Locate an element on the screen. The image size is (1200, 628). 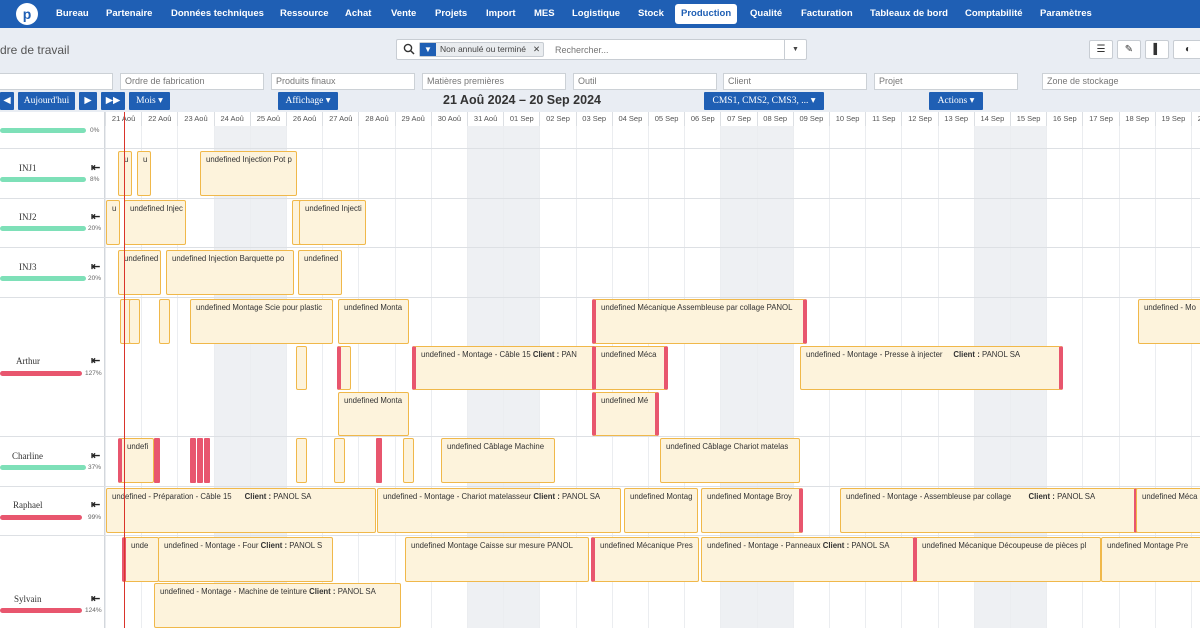
filter-outil: Outil is located at coordinates (645, 81).